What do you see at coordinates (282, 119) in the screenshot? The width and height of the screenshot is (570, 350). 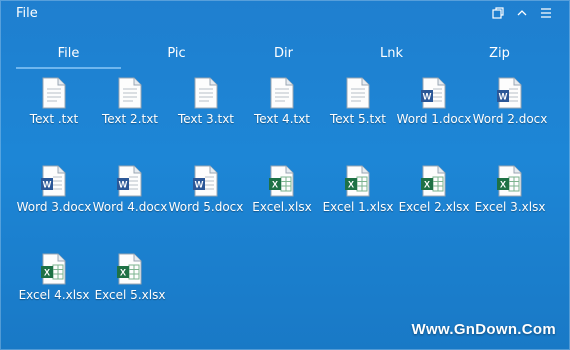 I see `file-name: Text 4.txt` at bounding box center [282, 119].